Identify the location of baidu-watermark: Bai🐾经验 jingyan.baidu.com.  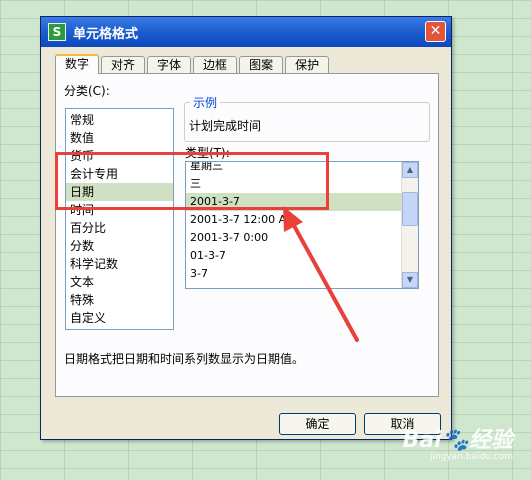
(457, 442).